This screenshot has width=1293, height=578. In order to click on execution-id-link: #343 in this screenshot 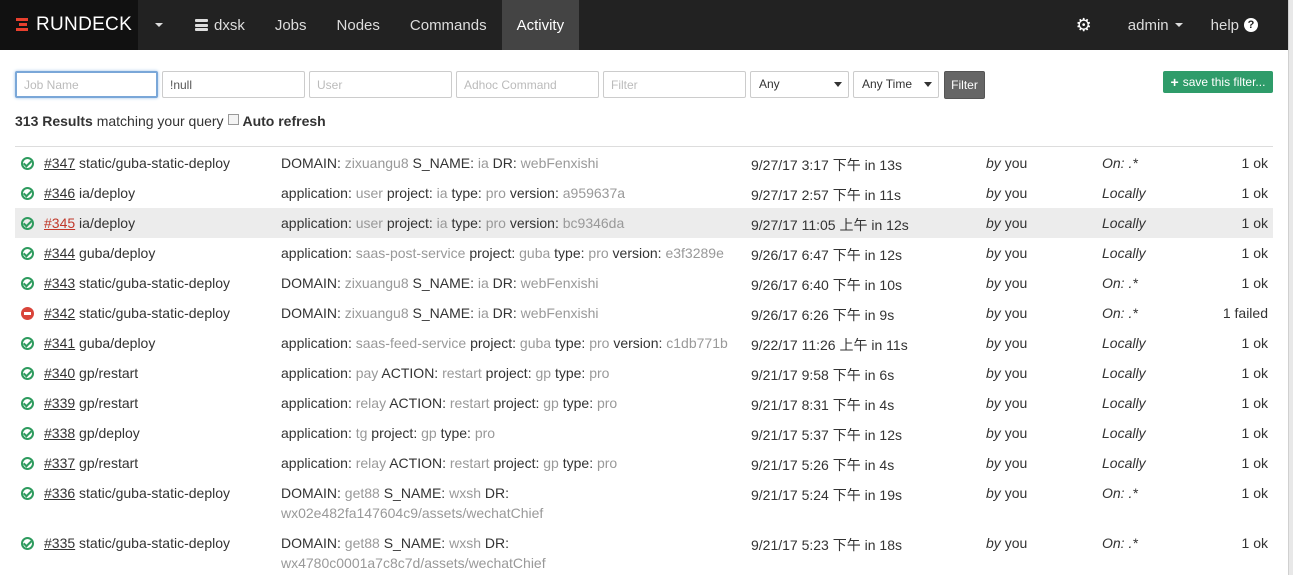, I will do `click(59, 283)`.